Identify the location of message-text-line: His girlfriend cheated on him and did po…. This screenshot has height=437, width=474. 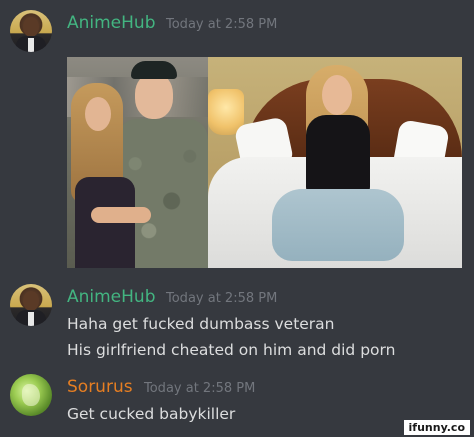
(231, 350).